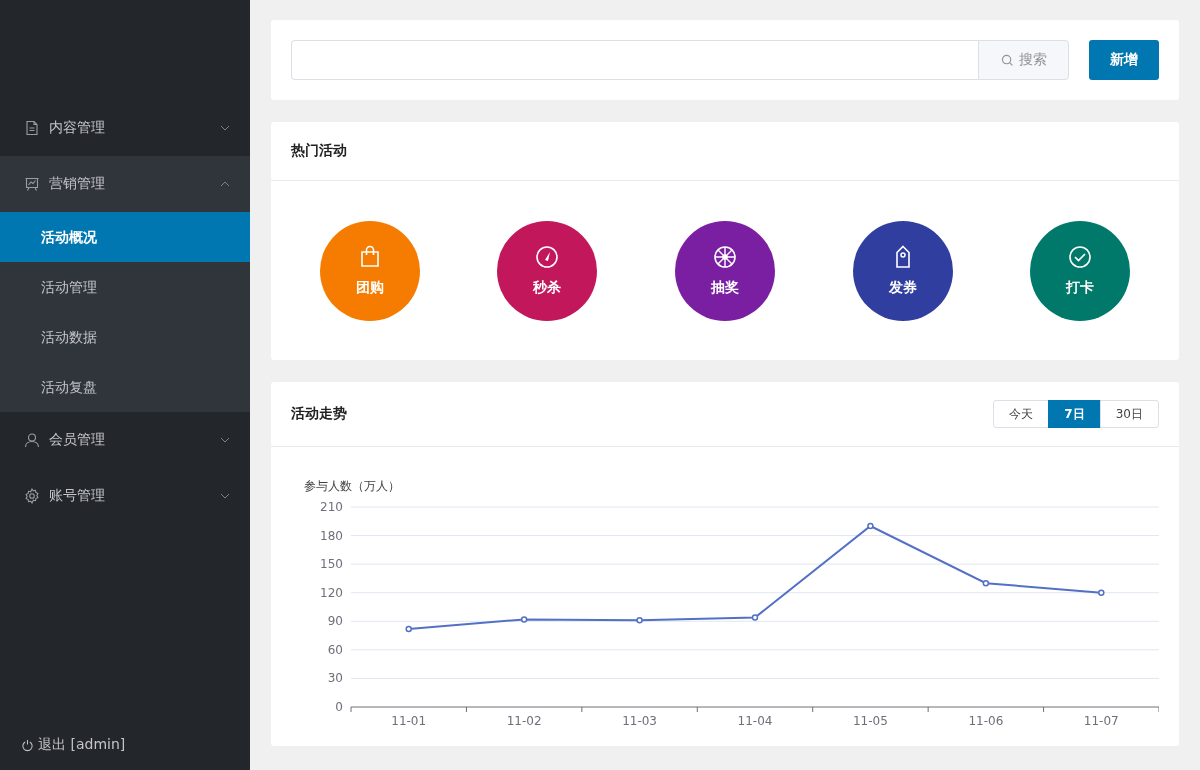  What do you see at coordinates (986, 721) in the screenshot?
I see `x-tick-label: 11-06` at bounding box center [986, 721].